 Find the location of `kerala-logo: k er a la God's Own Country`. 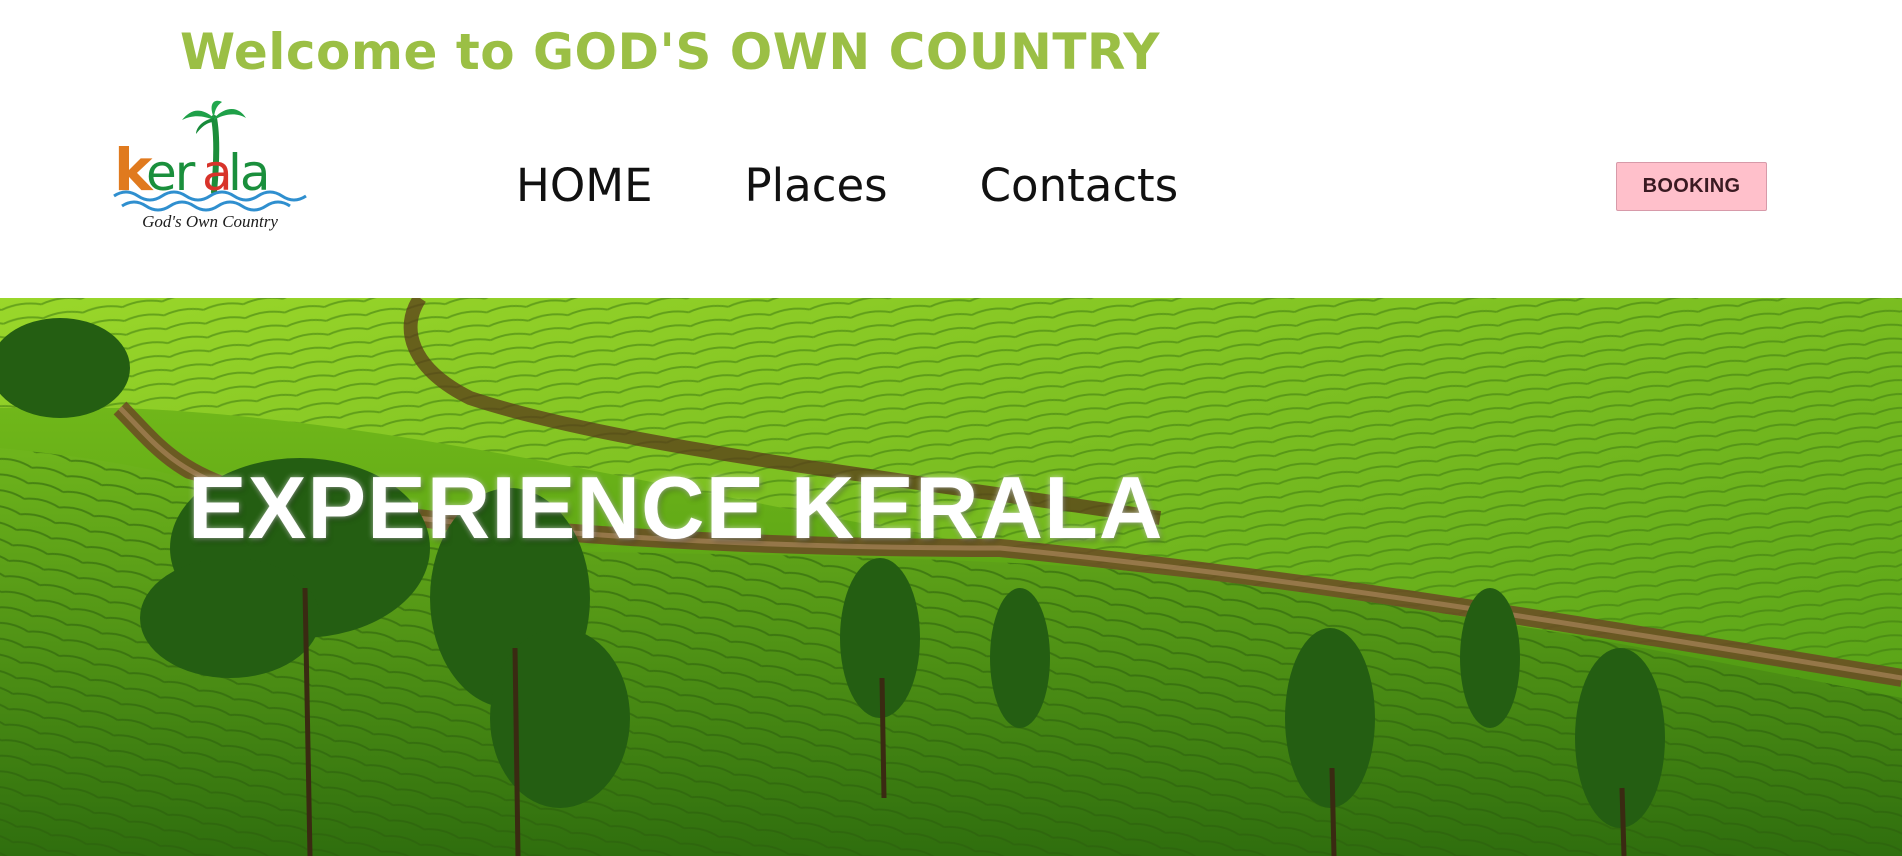

kerala-logo: k er a la God's Own Country is located at coordinates (210, 170).